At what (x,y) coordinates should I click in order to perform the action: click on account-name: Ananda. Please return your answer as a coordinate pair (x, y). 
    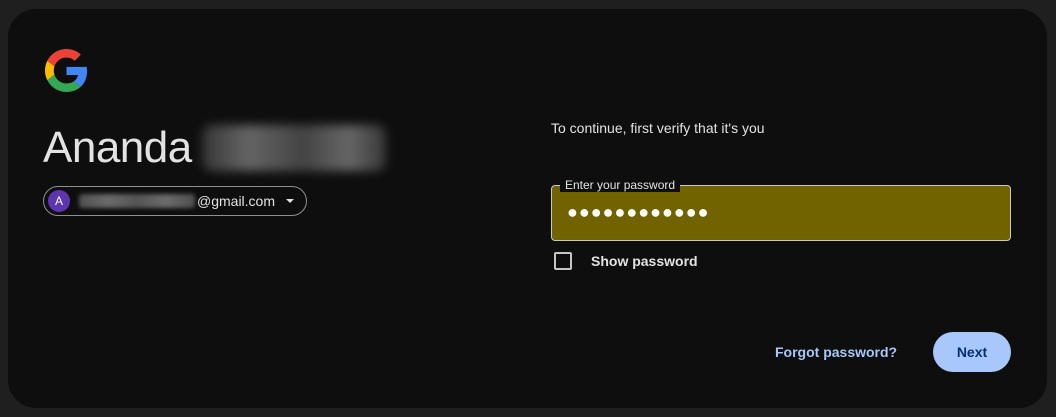
    Looking at the image, I should click on (214, 148).